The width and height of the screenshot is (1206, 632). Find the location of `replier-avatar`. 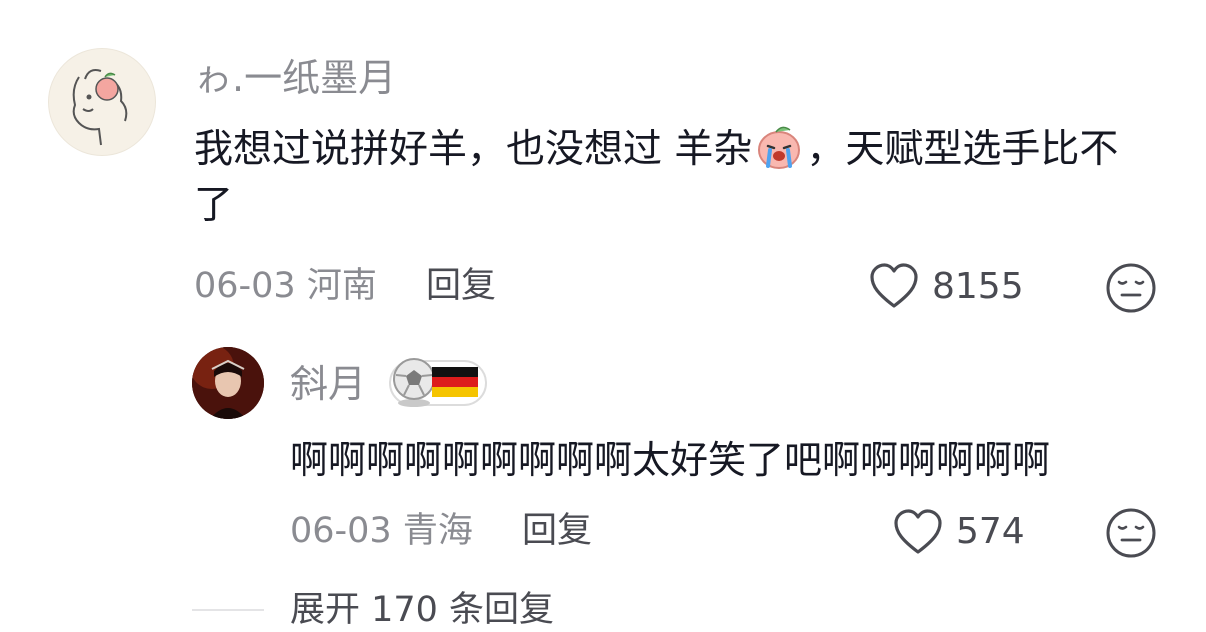

replier-avatar is located at coordinates (228, 383).